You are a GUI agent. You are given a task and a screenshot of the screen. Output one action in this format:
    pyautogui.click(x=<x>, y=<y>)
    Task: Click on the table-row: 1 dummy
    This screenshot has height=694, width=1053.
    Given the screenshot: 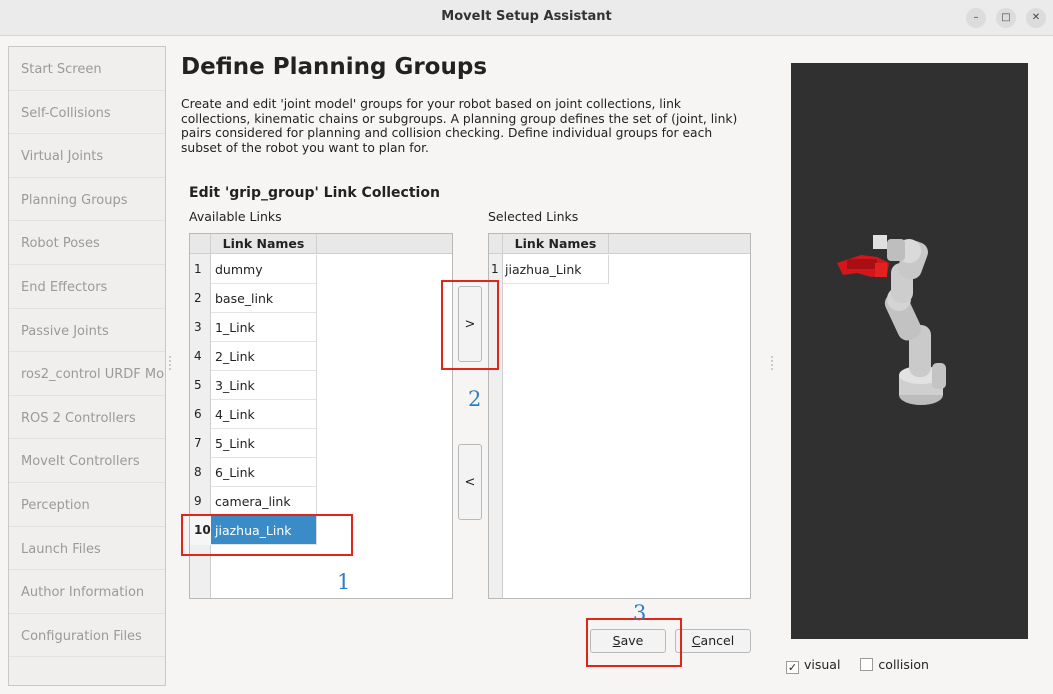 What is the action you would take?
    pyautogui.click(x=254, y=269)
    